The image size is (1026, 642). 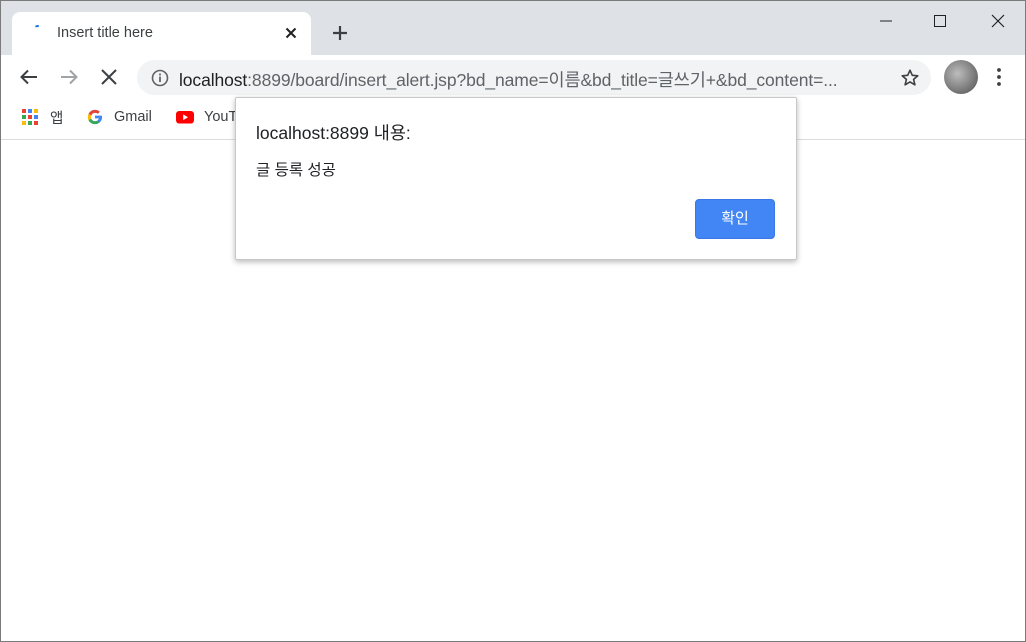 I want to click on stop-loading-icon, so click(x=109, y=77).